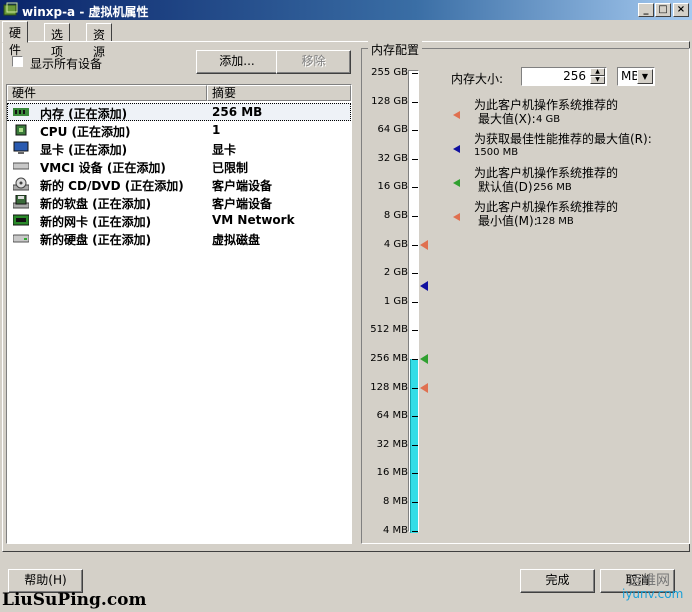  What do you see at coordinates (179, 238) in the screenshot?
I see `hardware-row-hard-disk: 新的硬盘 (正在添加) 虚拟磁盘` at bounding box center [179, 238].